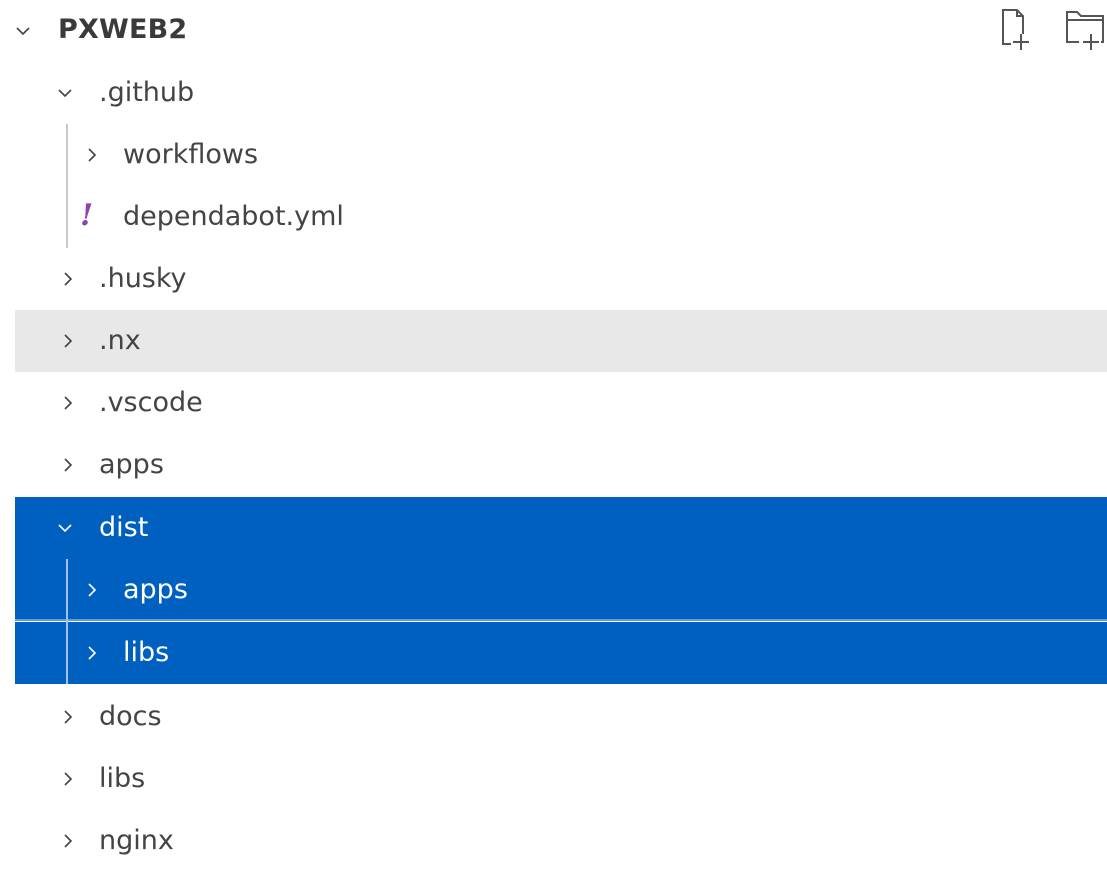  I want to click on tree-item-nginx: nginx, so click(561, 841).